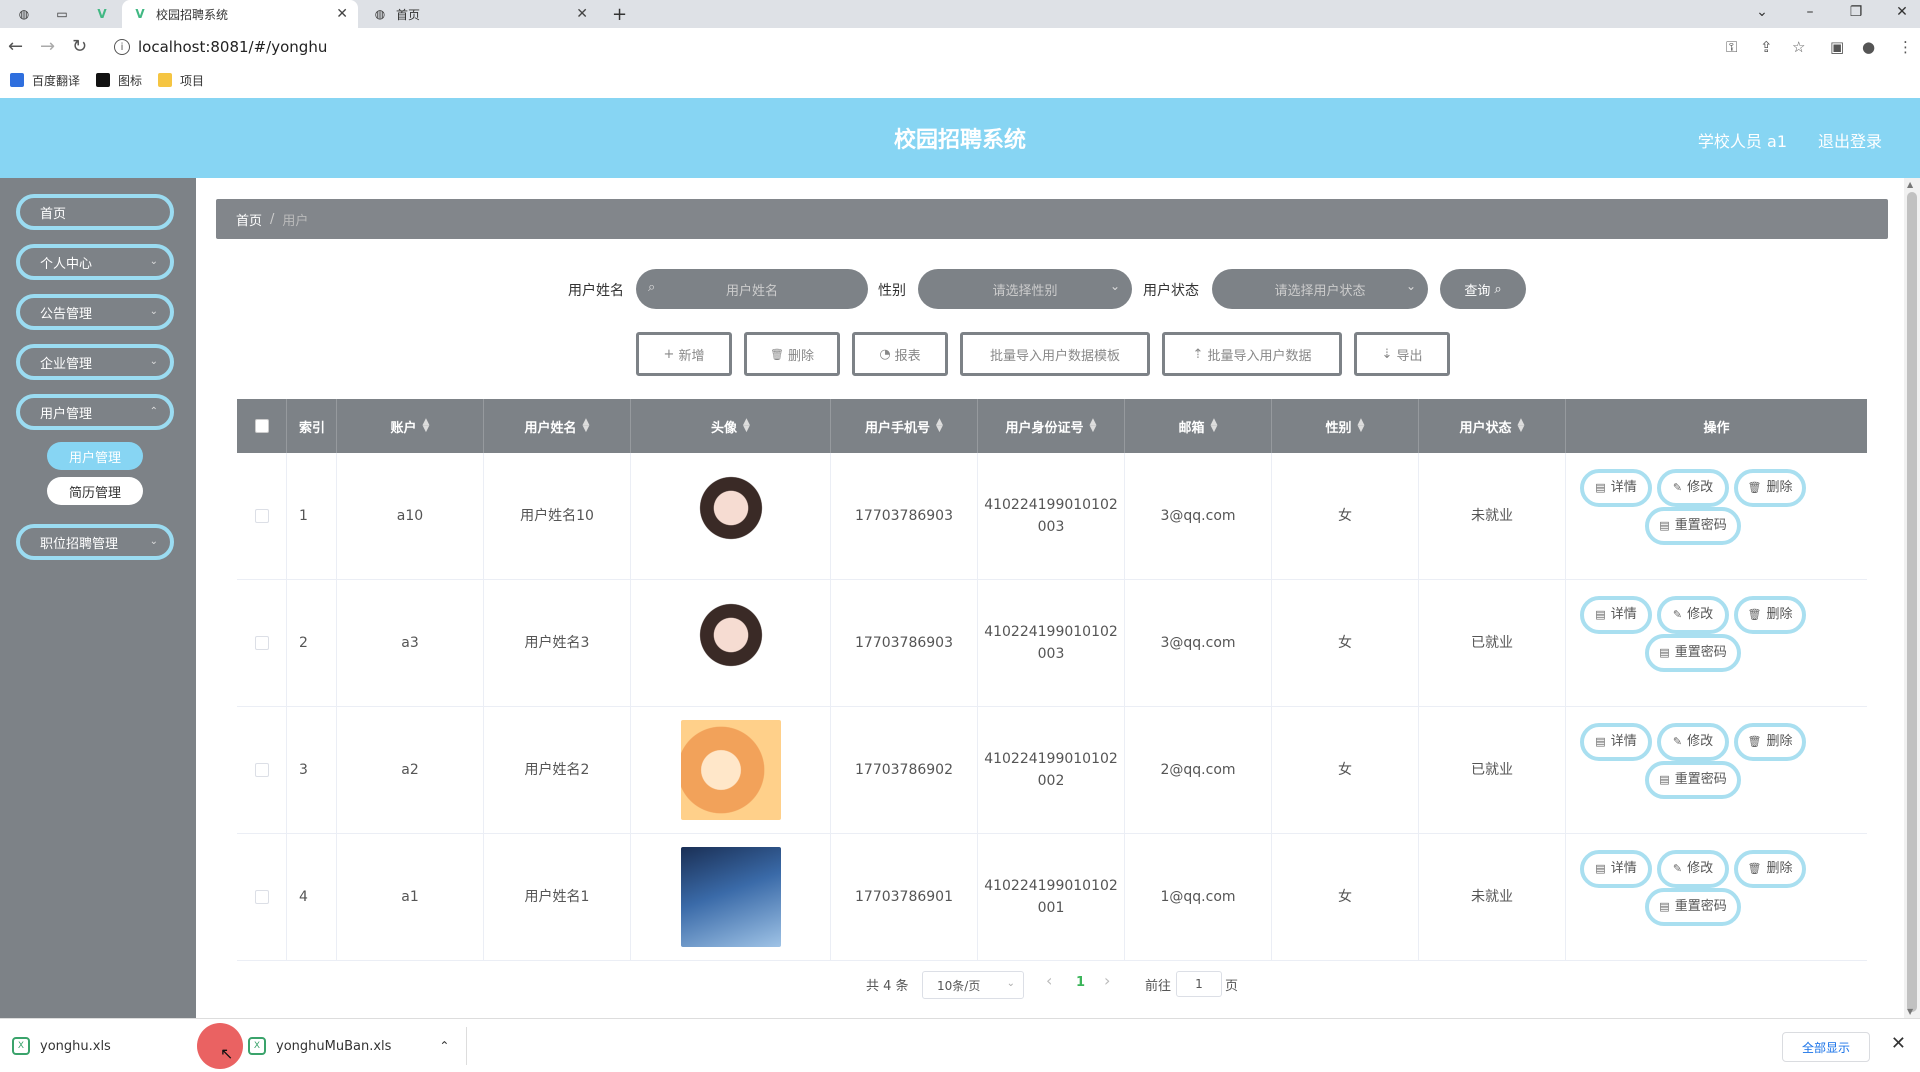 This screenshot has height=1072, width=1920. What do you see at coordinates (557, 426) in the screenshot?
I see `header-name: 用户姓名 ▲ ▼` at bounding box center [557, 426].